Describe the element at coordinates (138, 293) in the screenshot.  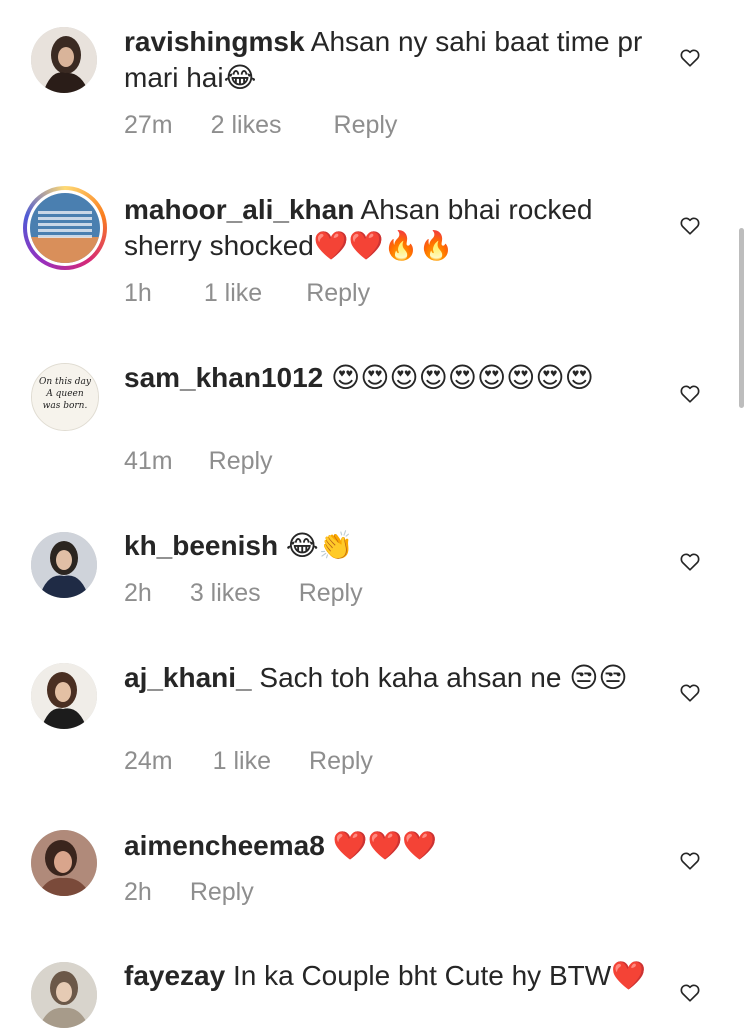
I see `comment-time: 1h` at that location.